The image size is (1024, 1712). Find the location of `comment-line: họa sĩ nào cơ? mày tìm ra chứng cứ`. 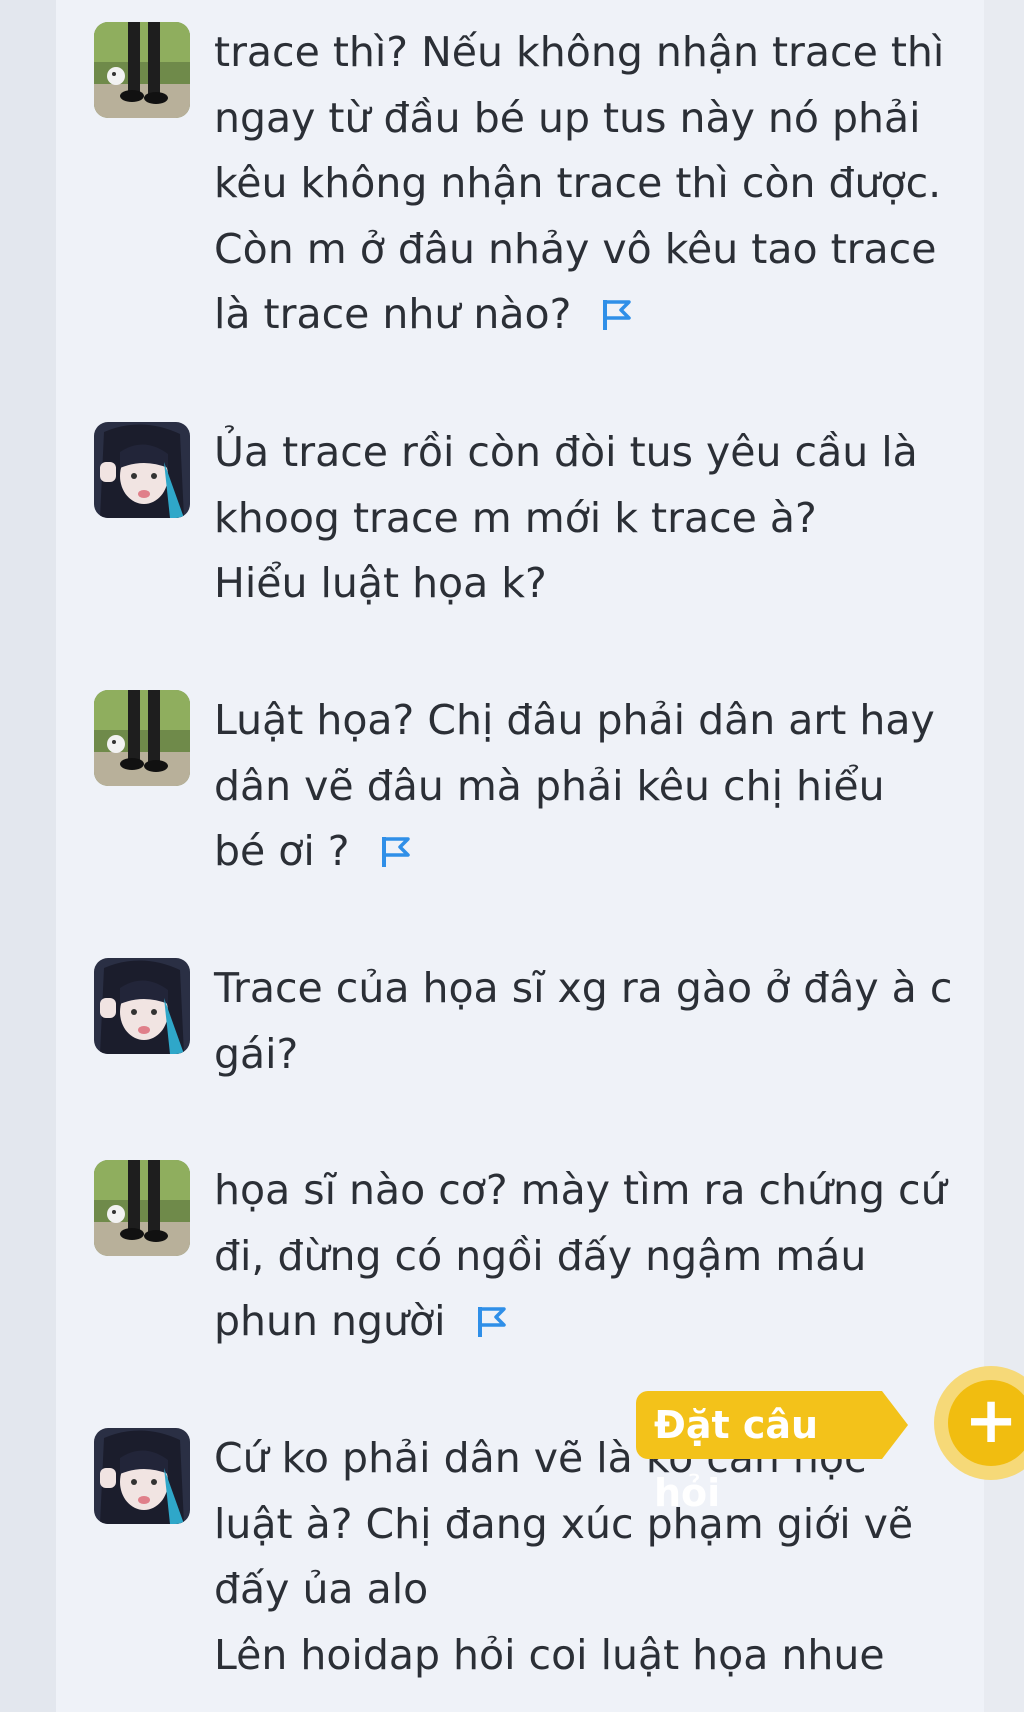

comment-line: họa sĩ nào cơ? mày tìm ra chứng cứ is located at coordinates (580, 1190).